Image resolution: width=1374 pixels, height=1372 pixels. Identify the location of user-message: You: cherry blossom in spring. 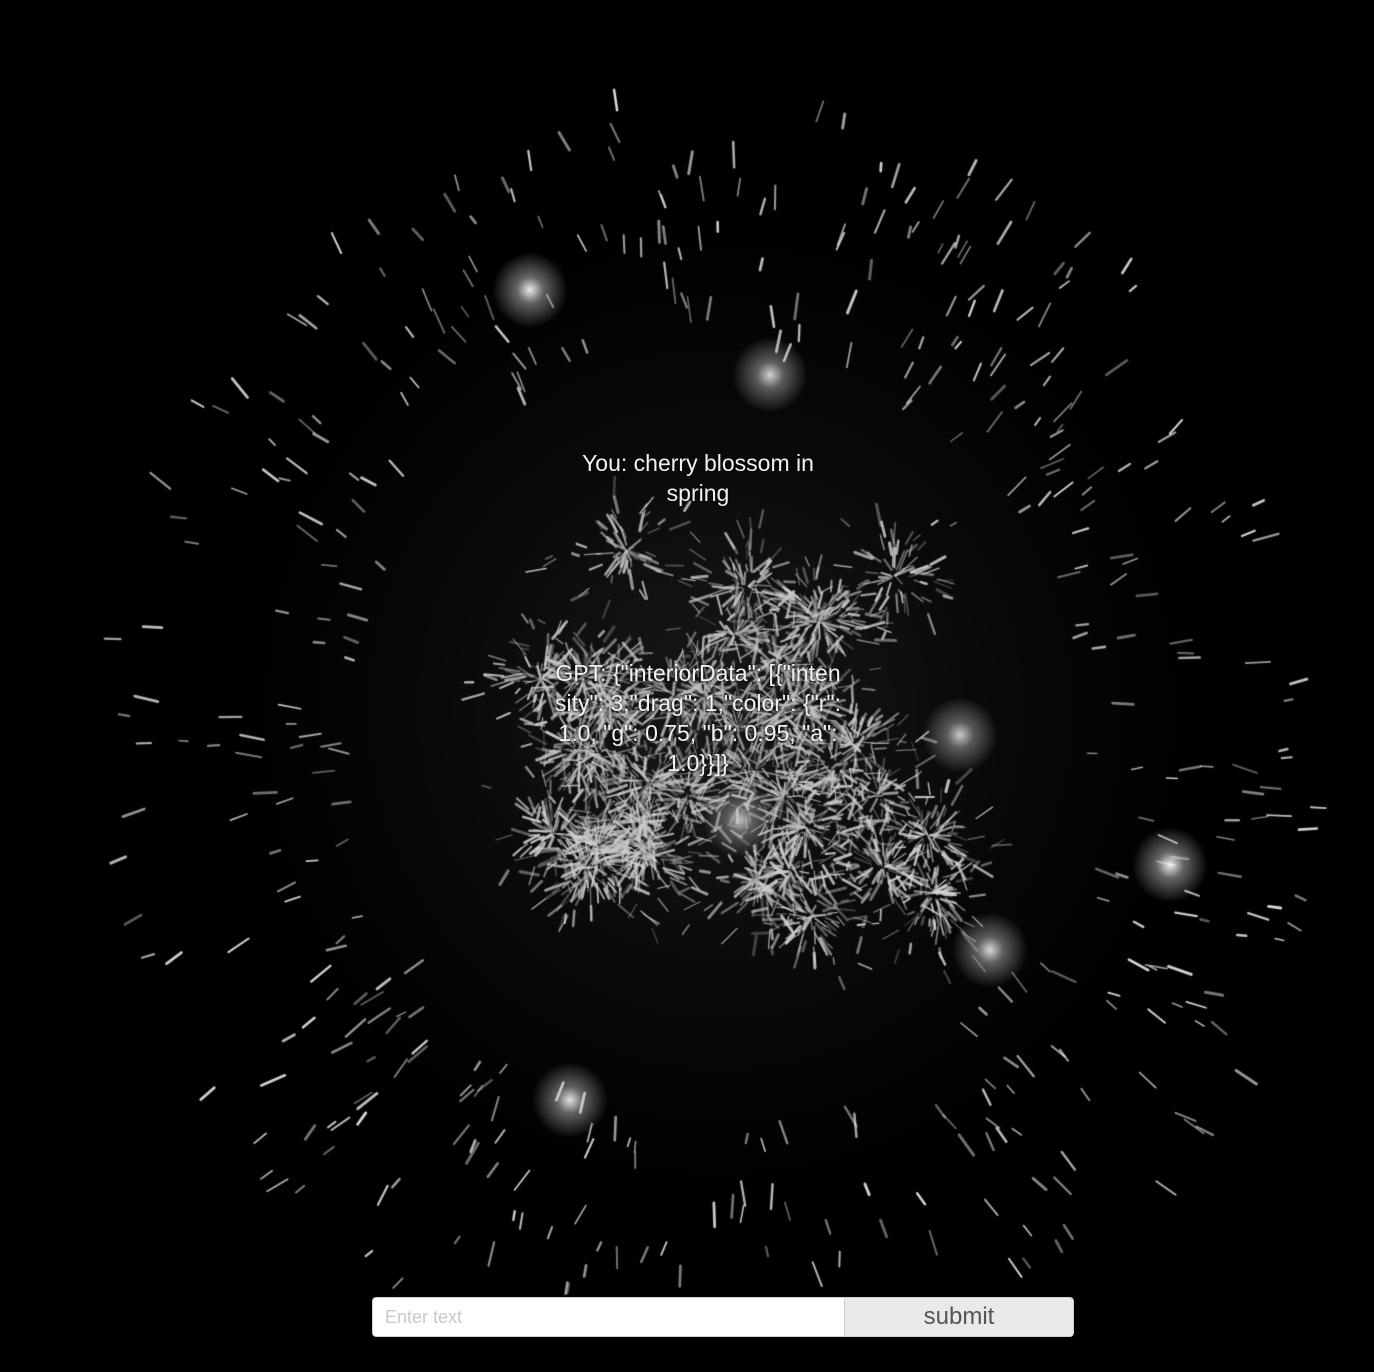
(701, 478).